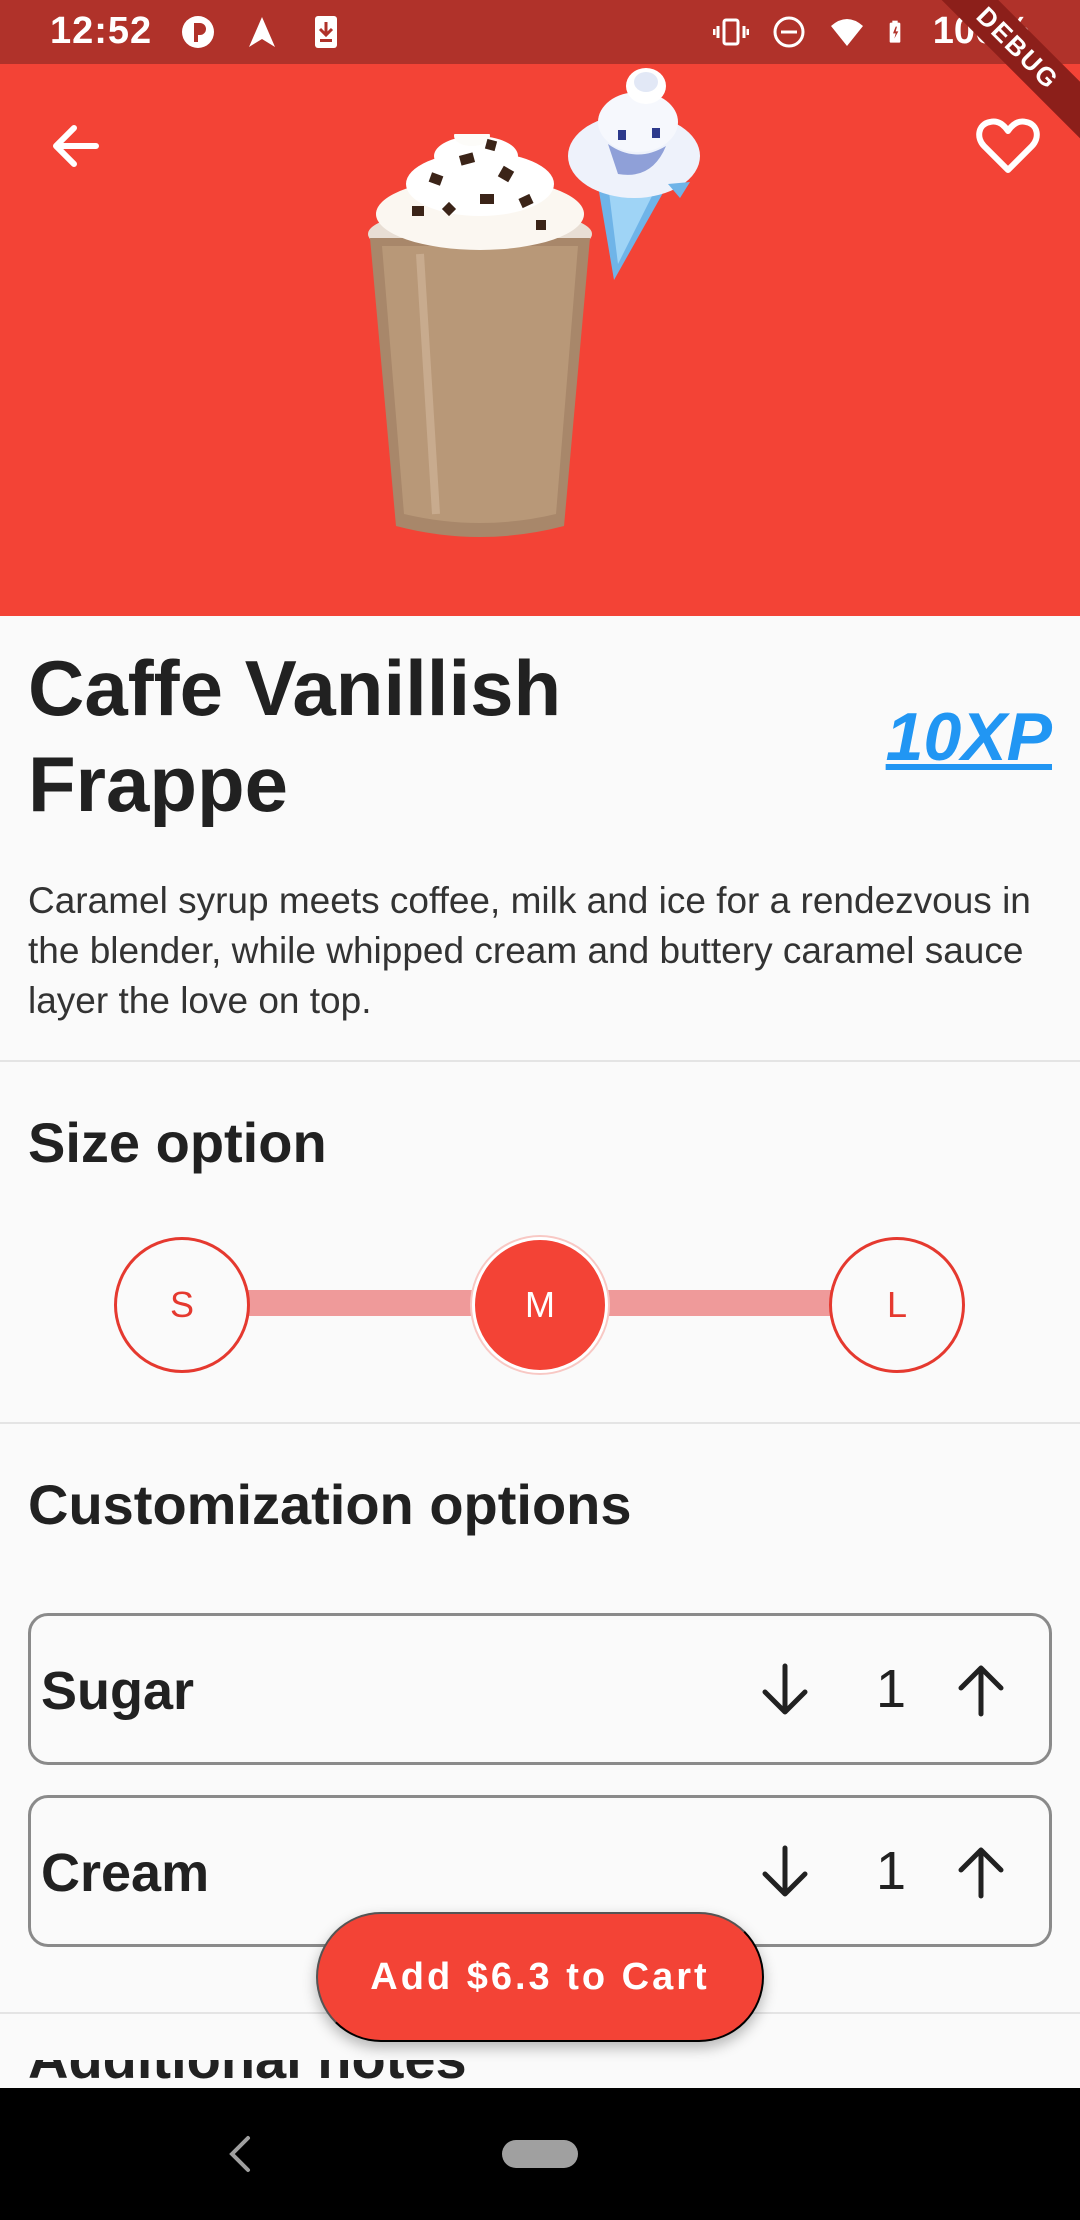 The height and width of the screenshot is (2220, 1080). I want to click on status-time: 12:52, so click(101, 31).